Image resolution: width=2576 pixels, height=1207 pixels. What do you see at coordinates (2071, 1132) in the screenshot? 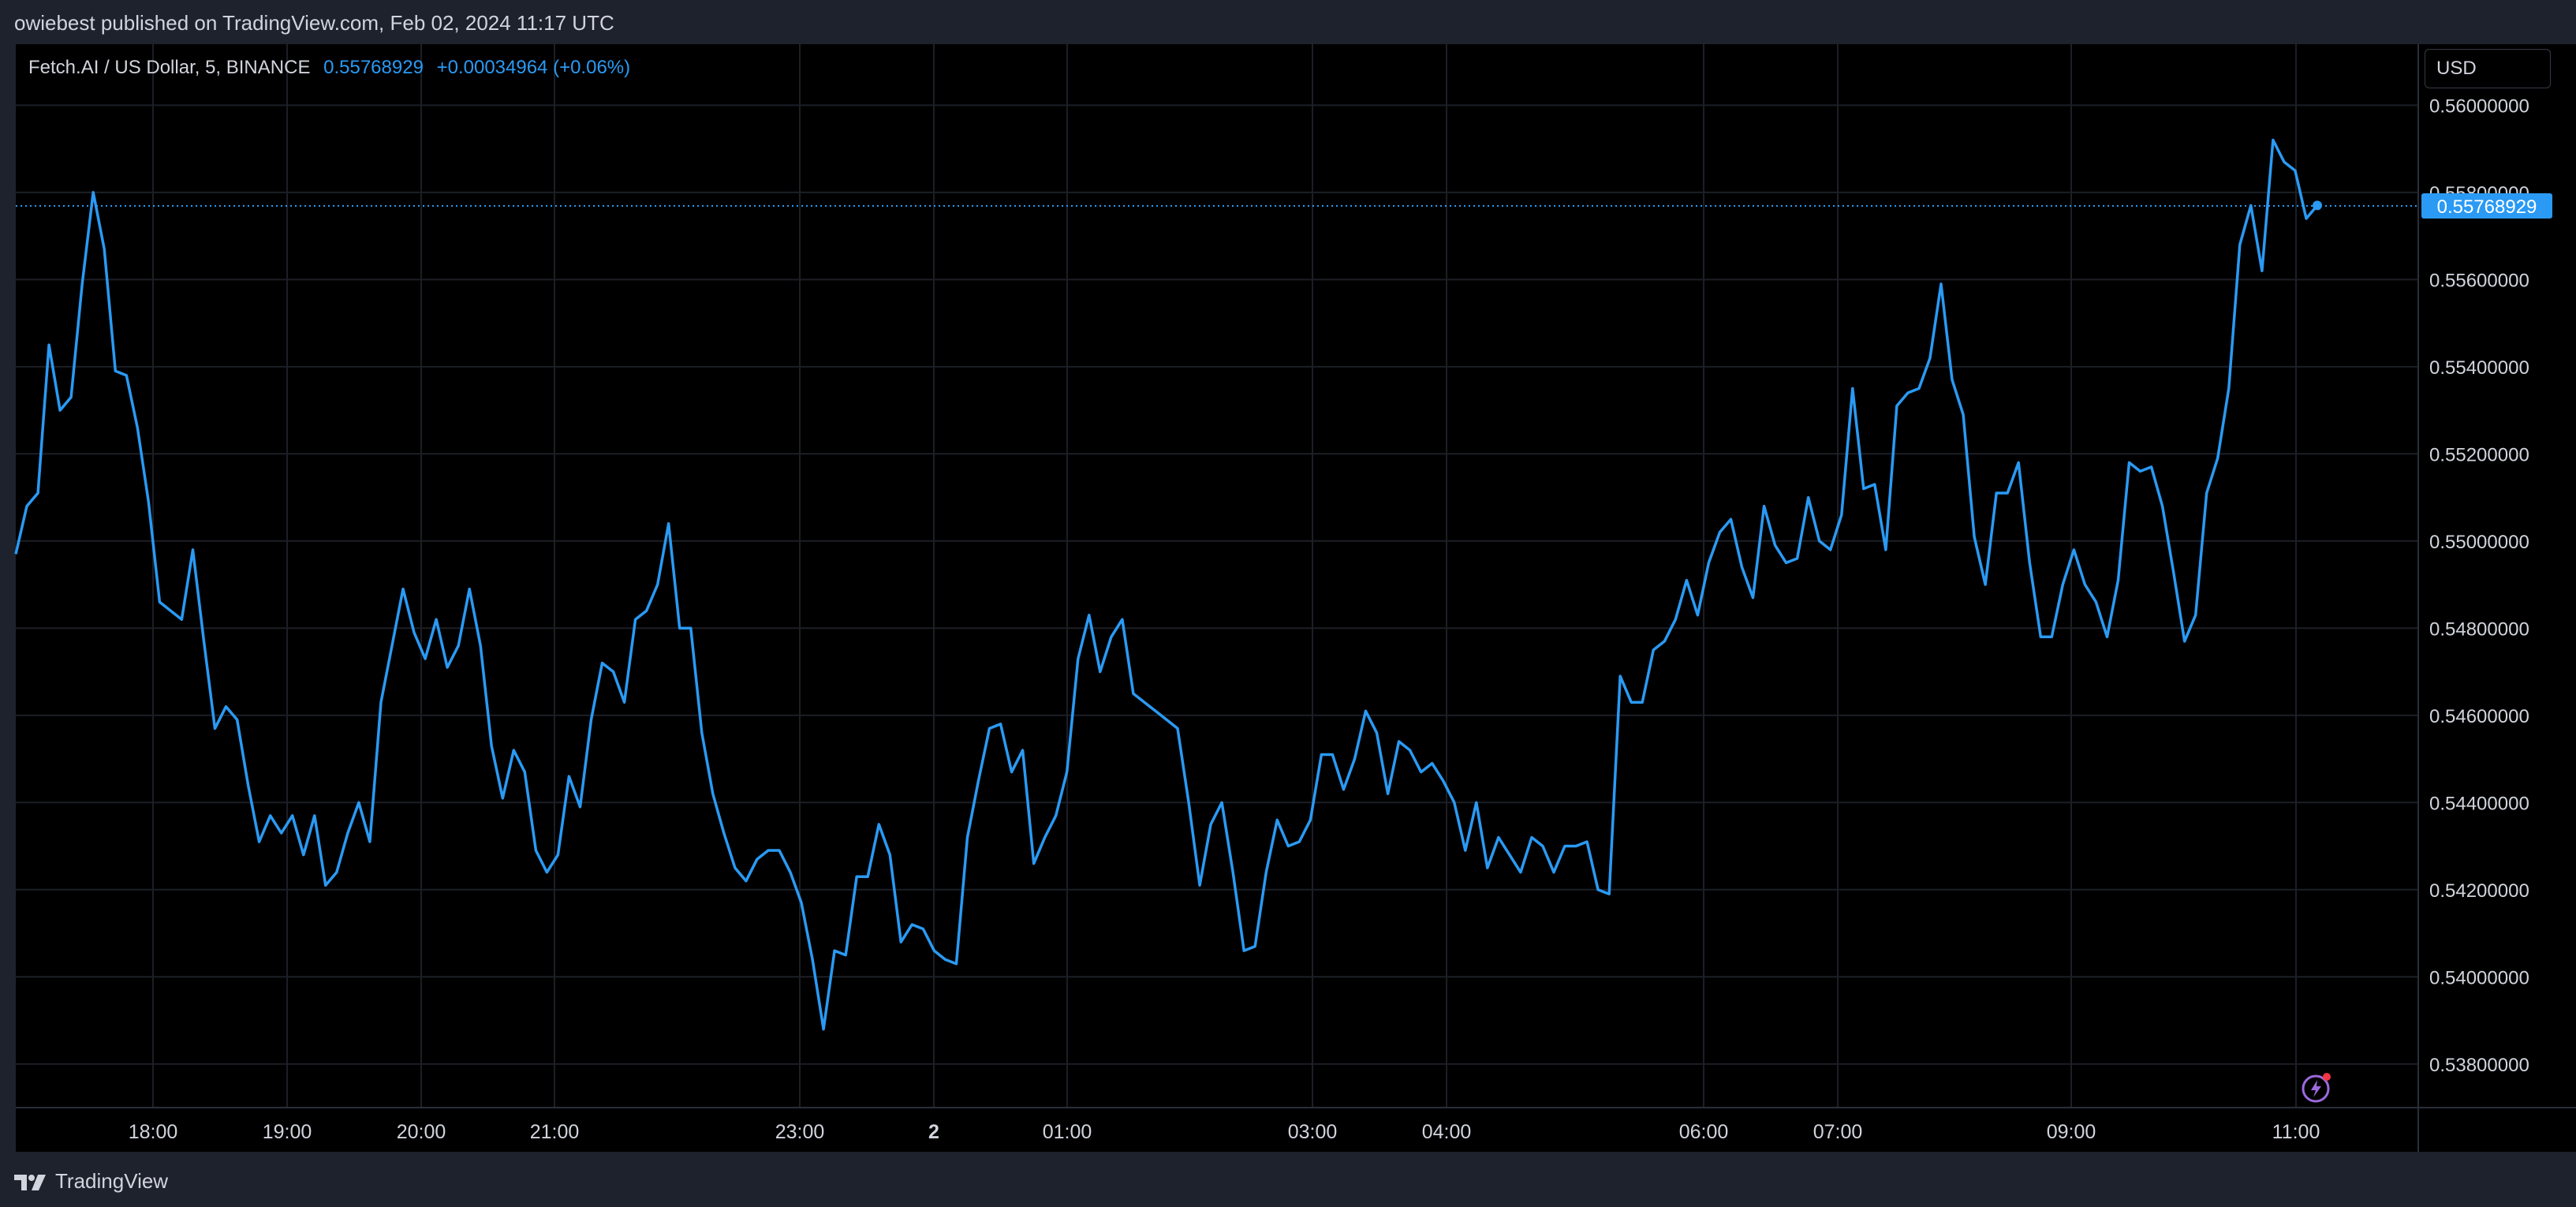
I see `x-tick-label: 09:00` at bounding box center [2071, 1132].